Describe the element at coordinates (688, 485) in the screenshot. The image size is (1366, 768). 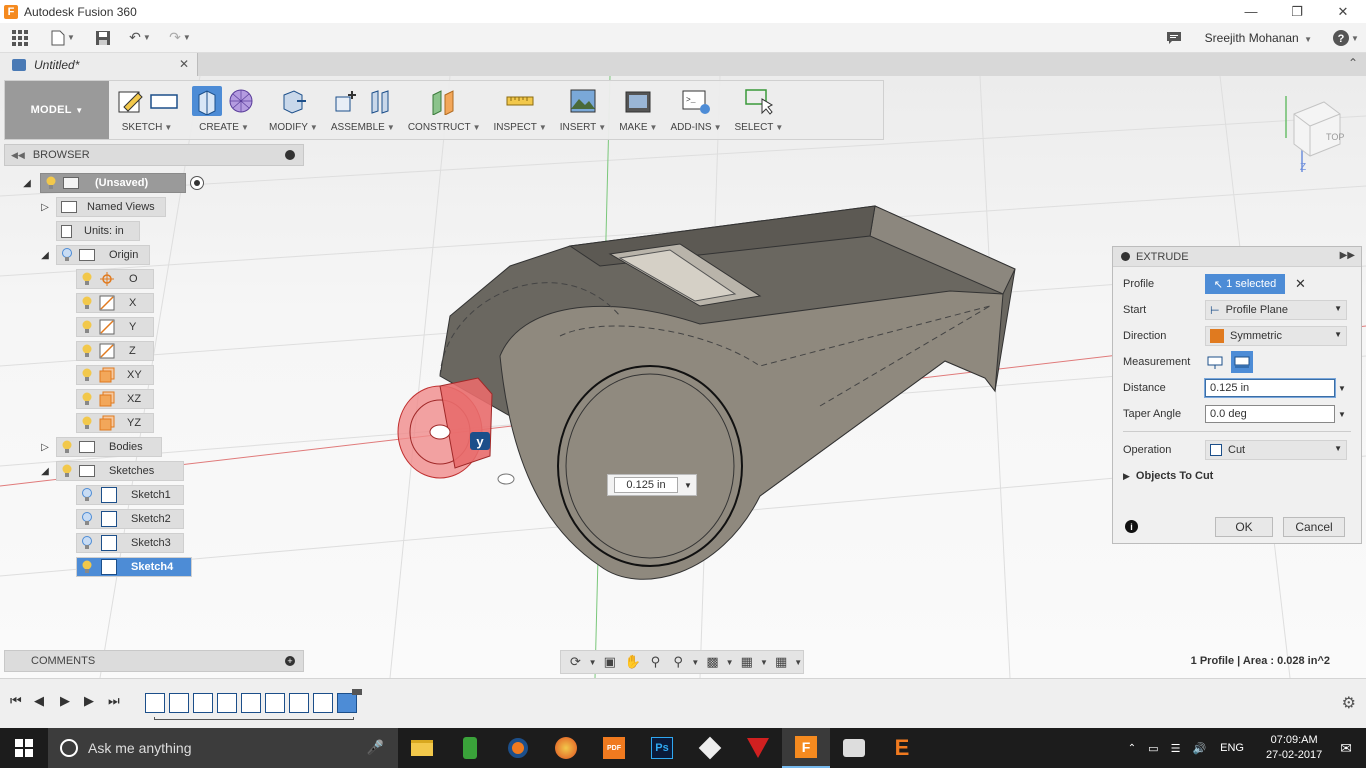
I see `distance-tag-dropdown-icon: ▼` at that location.